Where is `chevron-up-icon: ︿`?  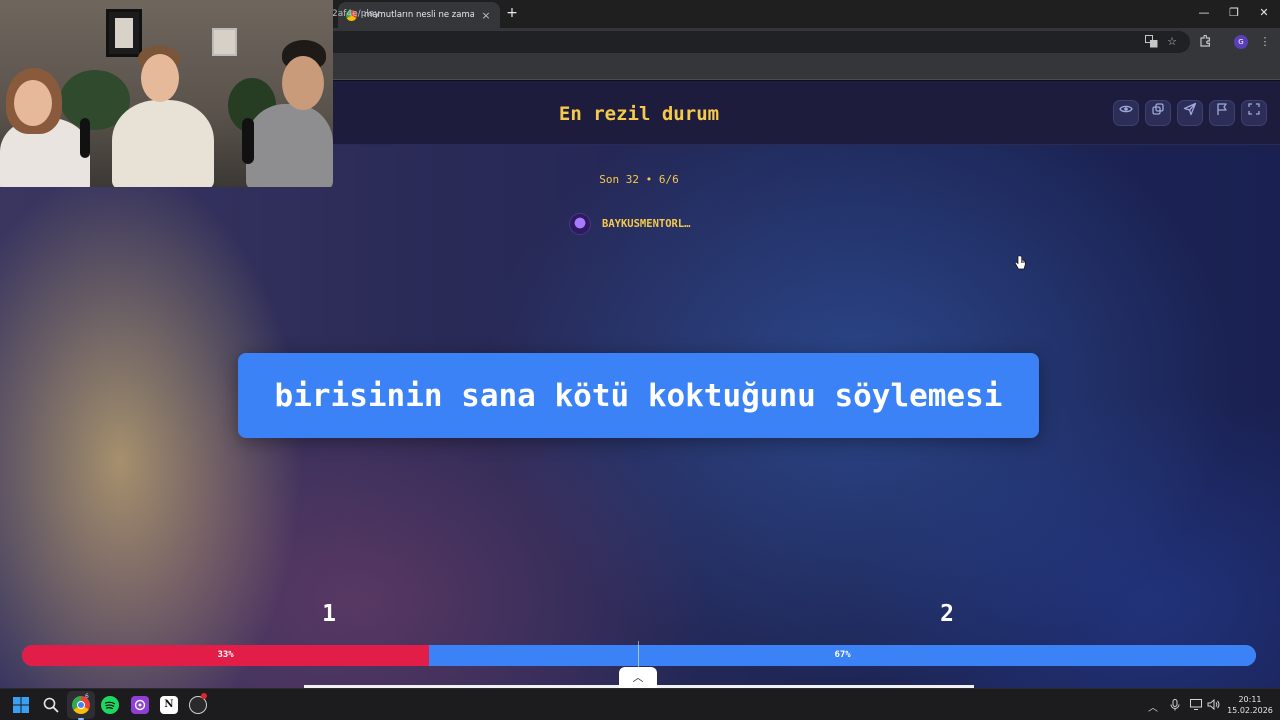 chevron-up-icon: ︿ is located at coordinates (638, 677).